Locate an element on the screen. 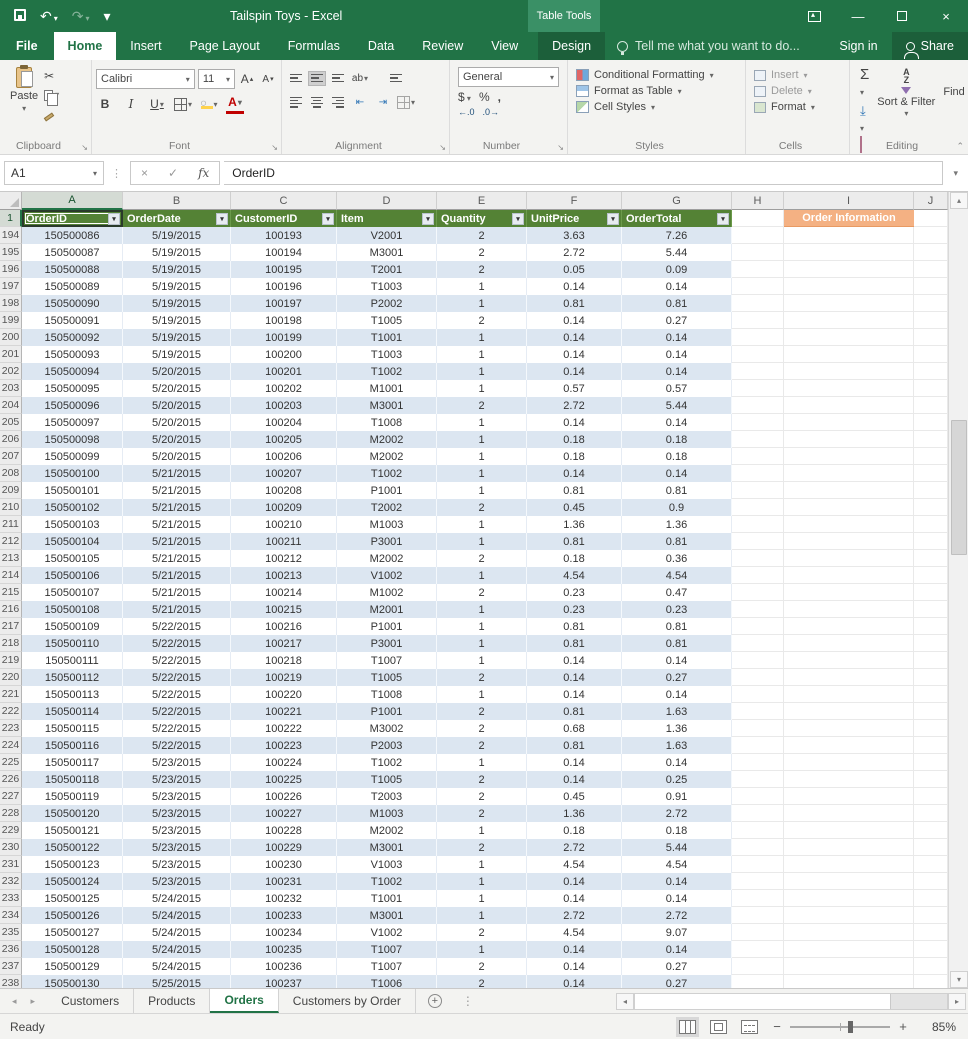 The width and height of the screenshot is (968, 1039). cell: T1007 is located at coordinates (387, 949).